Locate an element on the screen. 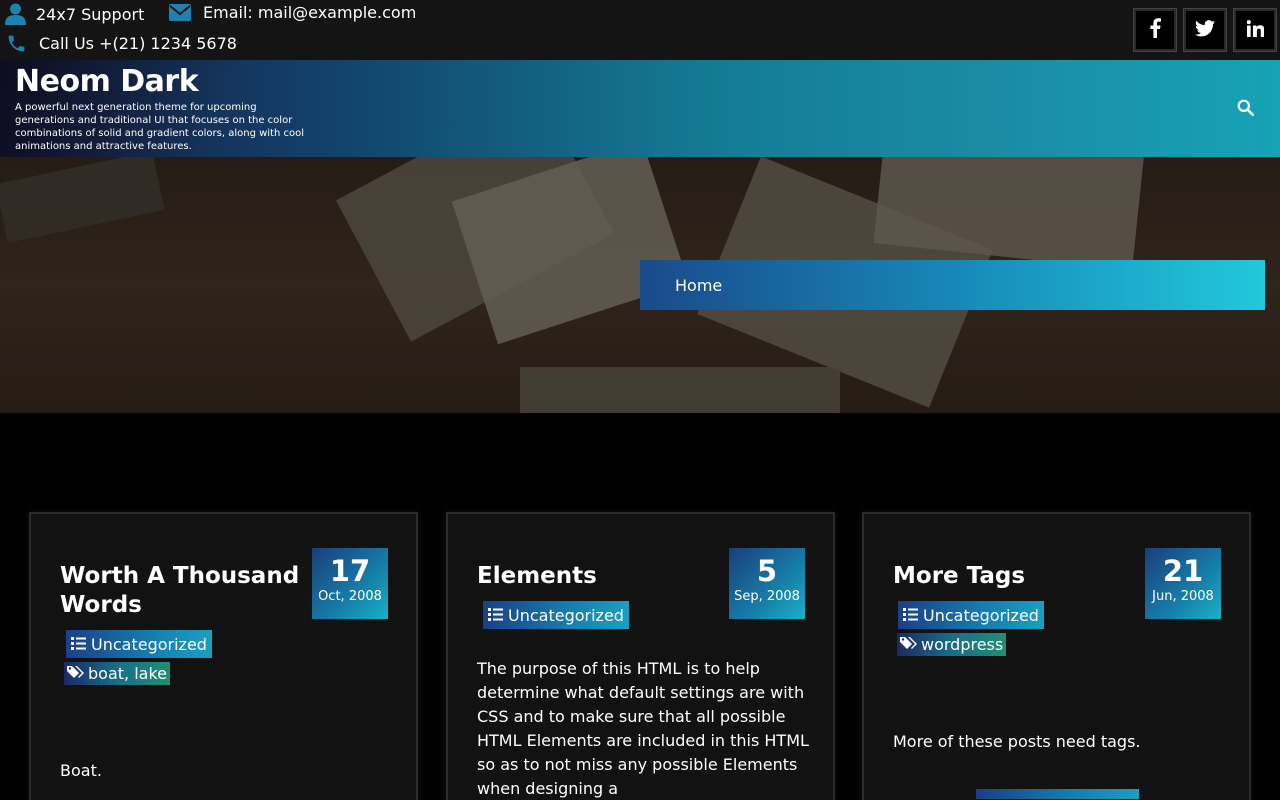  support-info: 24x7 Support is located at coordinates (74, 14).